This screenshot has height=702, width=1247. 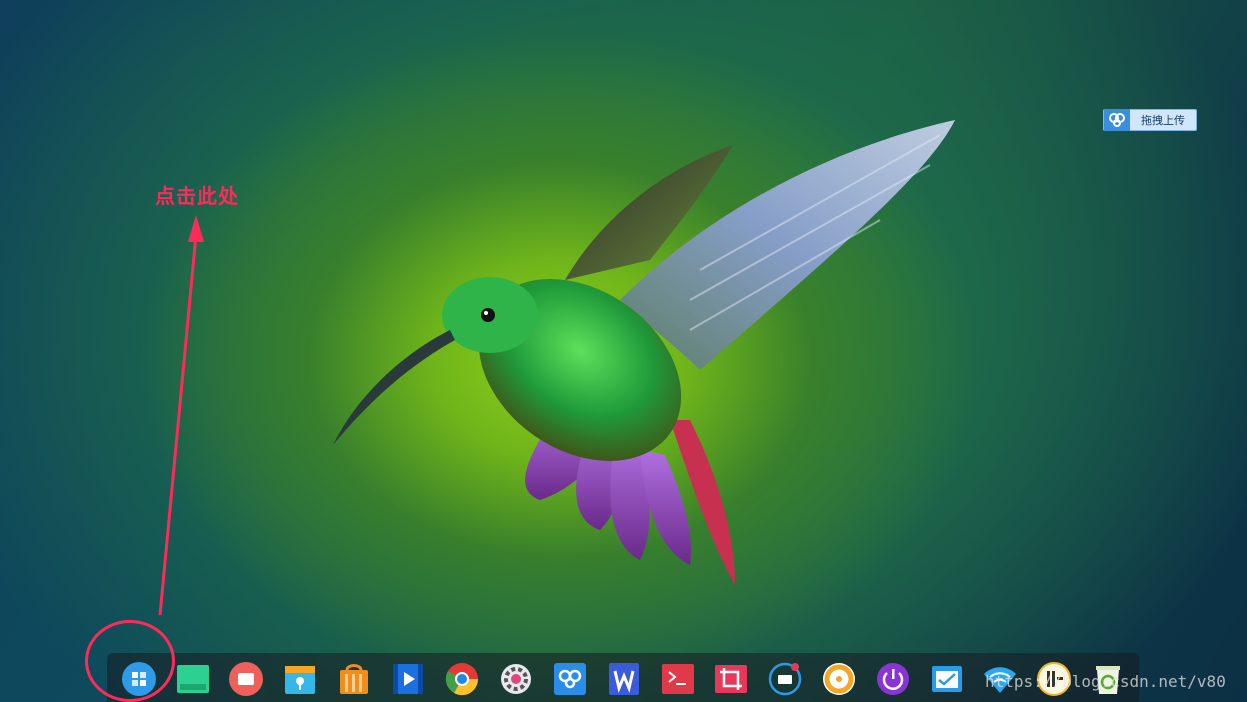 What do you see at coordinates (197, 196) in the screenshot?
I see `annotation-label: 点击此处` at bounding box center [197, 196].